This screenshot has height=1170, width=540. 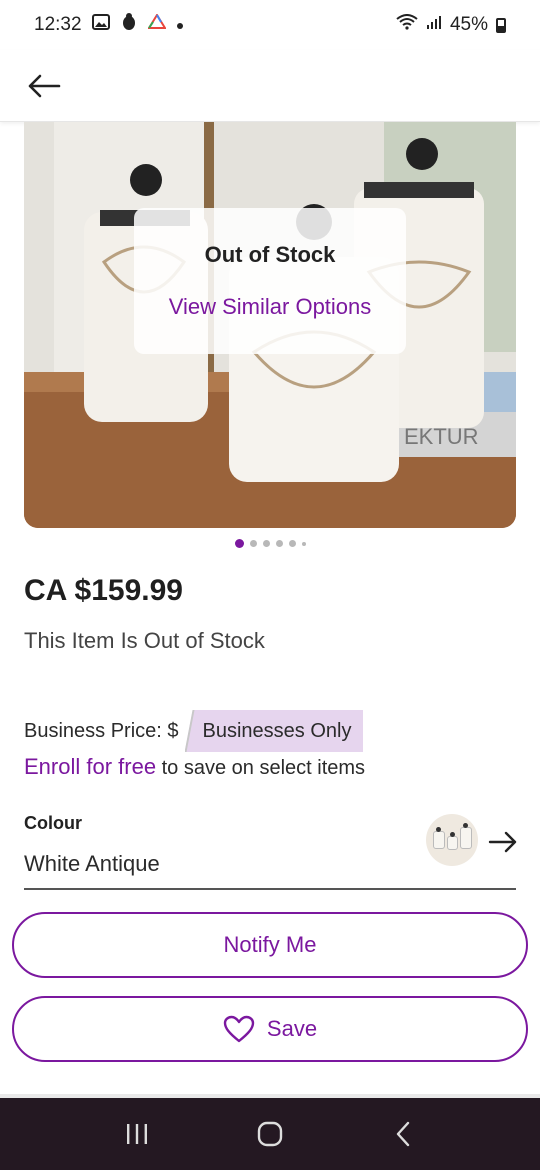 What do you see at coordinates (270, 307) in the screenshot?
I see `view-similar-link: View Similar Options` at bounding box center [270, 307].